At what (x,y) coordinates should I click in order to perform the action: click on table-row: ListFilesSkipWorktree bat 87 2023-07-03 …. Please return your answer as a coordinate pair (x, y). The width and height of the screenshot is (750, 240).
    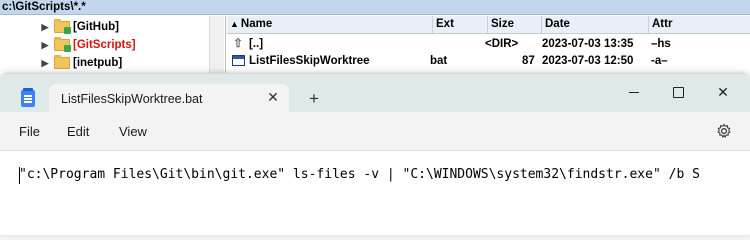
    Looking at the image, I should click on (488, 61).